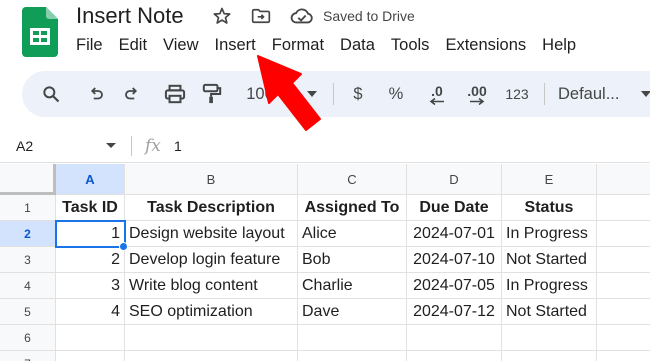 This screenshot has width=650, height=361. What do you see at coordinates (333, 94) in the screenshot?
I see `toolbar-divider` at bounding box center [333, 94].